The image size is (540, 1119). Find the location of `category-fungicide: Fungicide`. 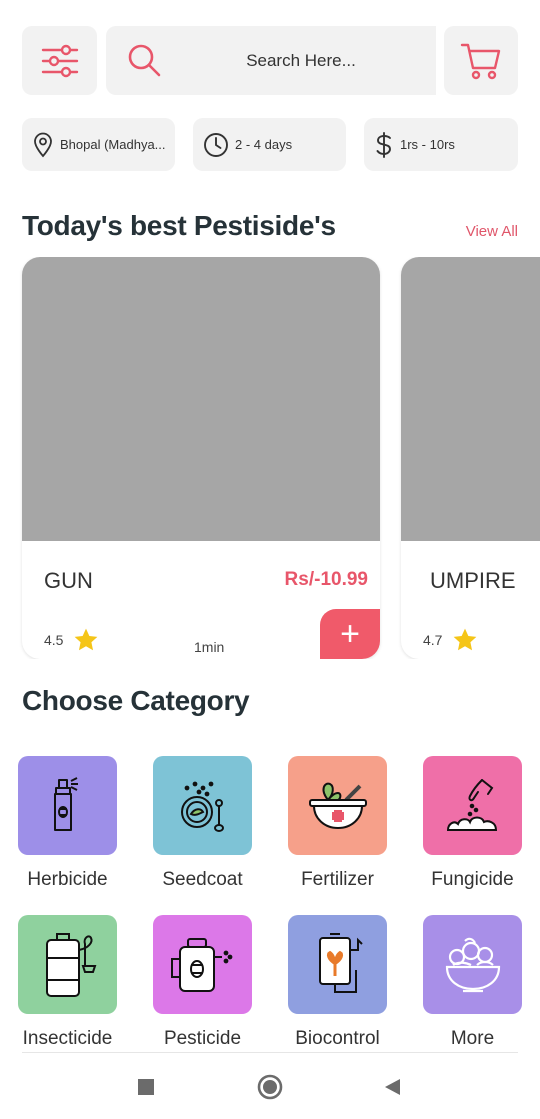

category-fungicide: Fungicide is located at coordinates (472, 823).